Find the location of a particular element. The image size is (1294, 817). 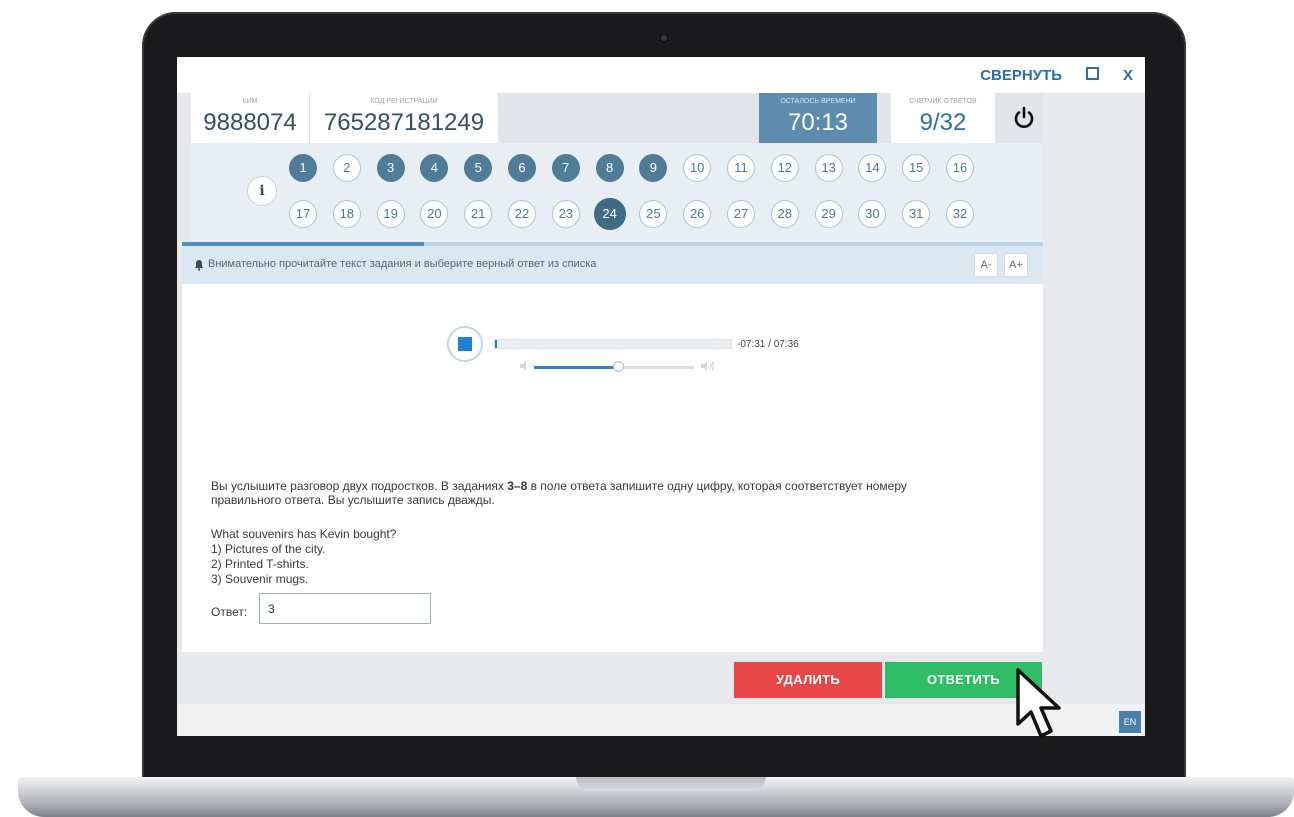

volume-slider-handle is located at coordinates (618, 366).